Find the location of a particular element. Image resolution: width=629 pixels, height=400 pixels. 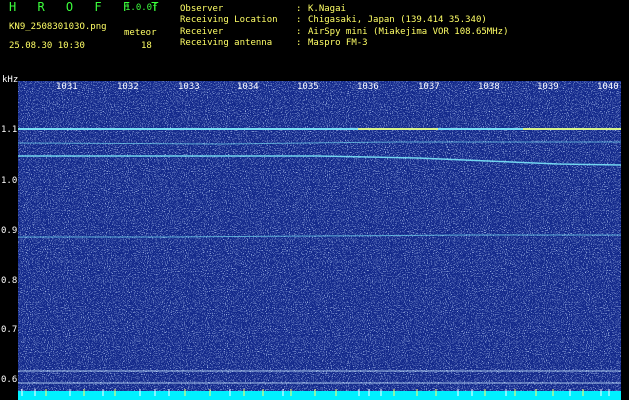

y-tick-label: 0.8 is located at coordinates (9, 281).